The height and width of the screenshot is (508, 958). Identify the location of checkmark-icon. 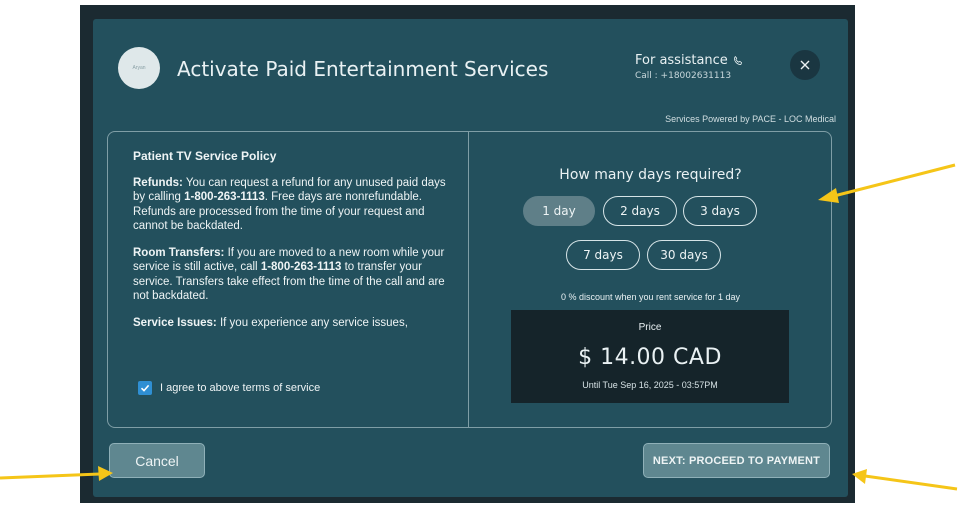
(145, 388).